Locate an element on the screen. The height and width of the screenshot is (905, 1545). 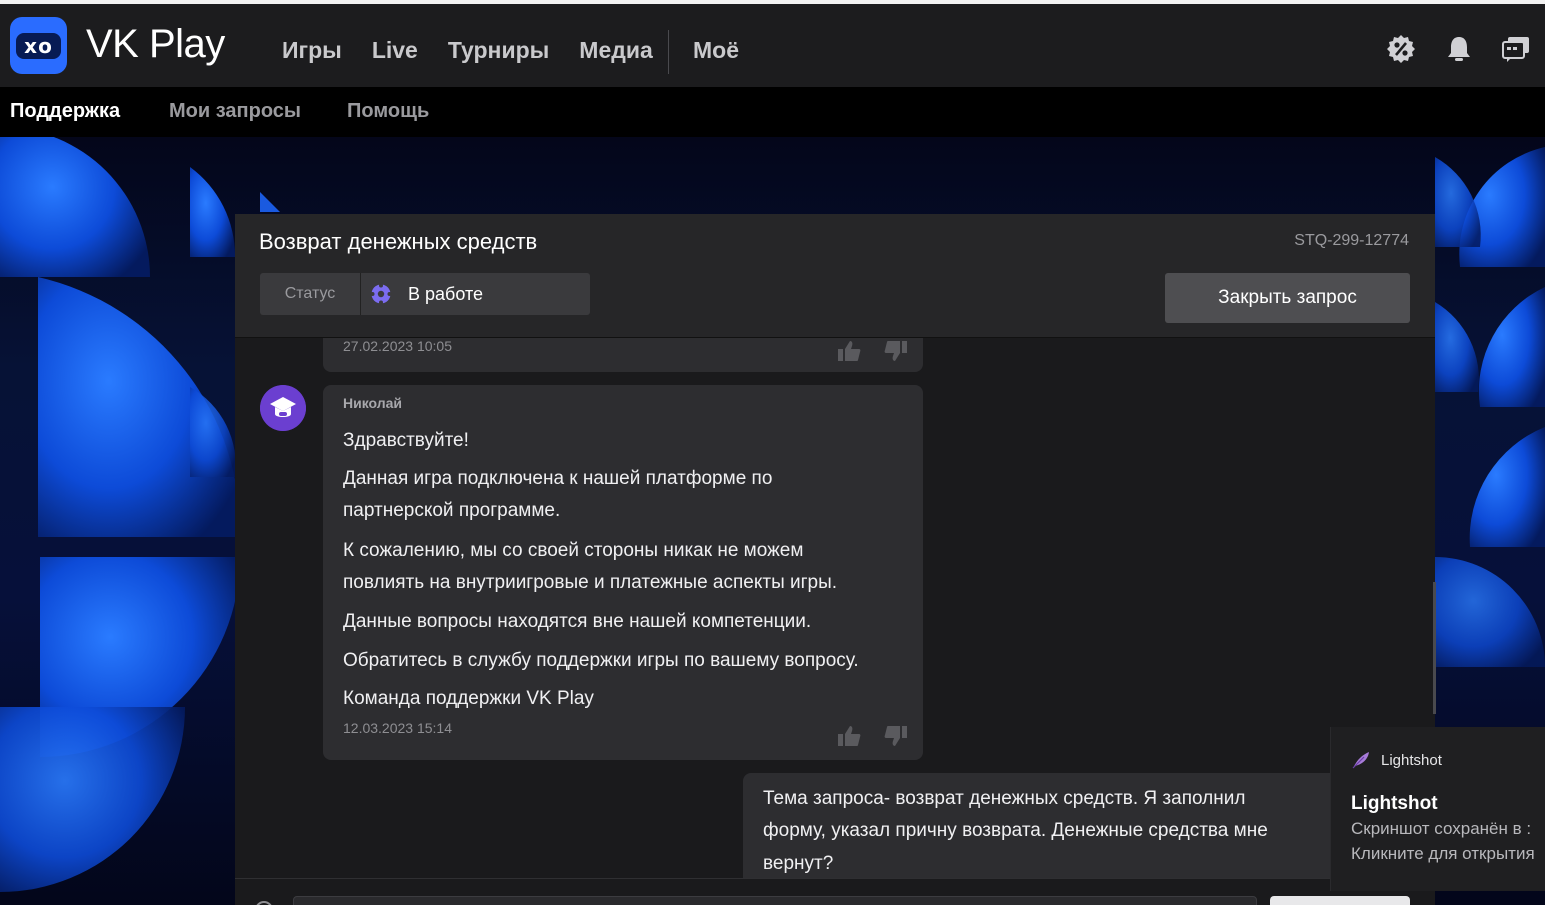
brand-name: VK Play is located at coordinates (155, 44).